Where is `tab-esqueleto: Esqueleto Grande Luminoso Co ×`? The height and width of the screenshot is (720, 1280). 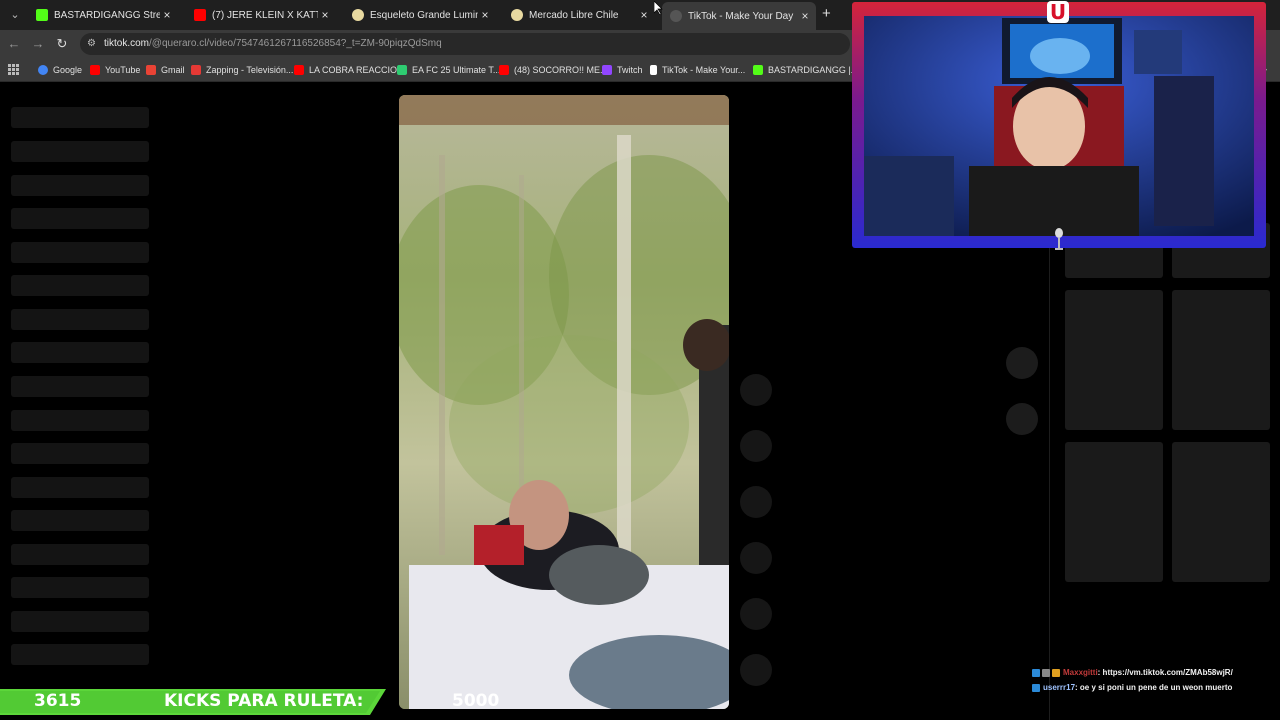 tab-esqueleto: Esqueleto Grande Luminoso Co × is located at coordinates (420, 15).